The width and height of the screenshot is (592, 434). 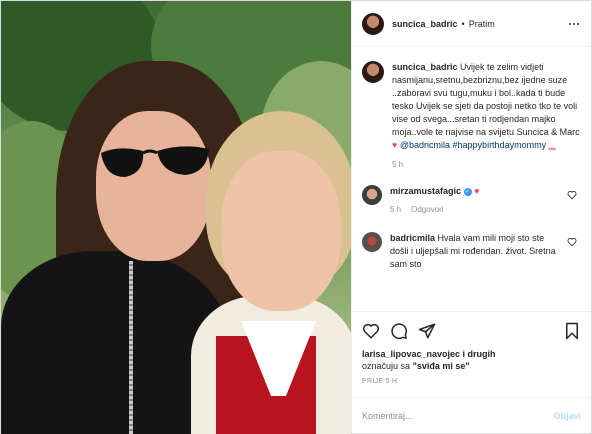 What do you see at coordinates (412, 238) in the screenshot?
I see `commenter-username: badricmila` at bounding box center [412, 238].